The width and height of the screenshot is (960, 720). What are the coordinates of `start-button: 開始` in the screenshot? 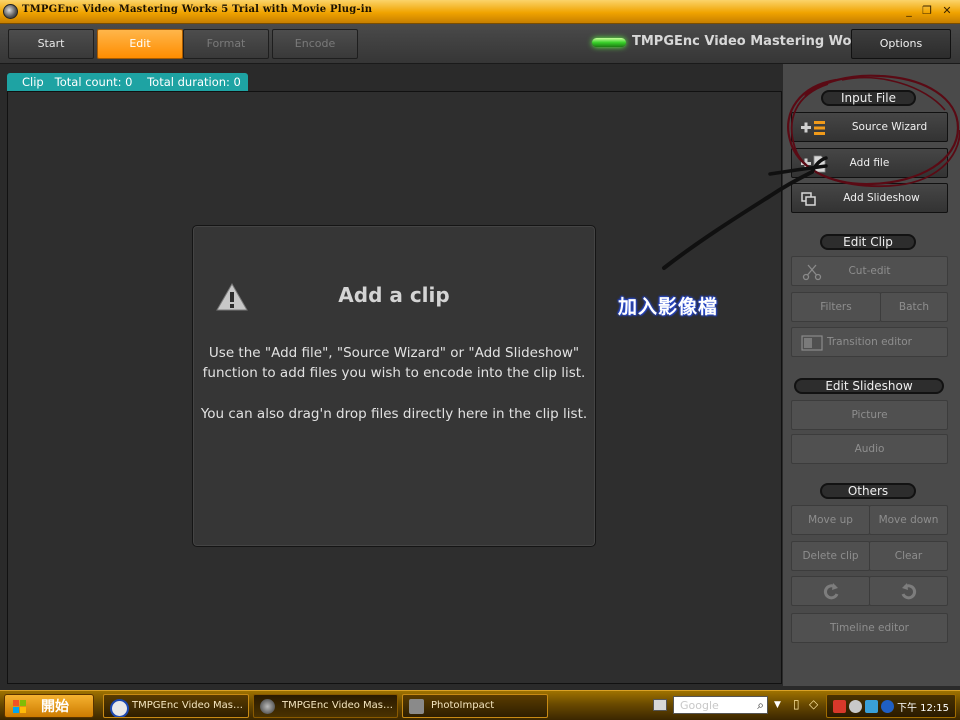 It's located at (49, 706).